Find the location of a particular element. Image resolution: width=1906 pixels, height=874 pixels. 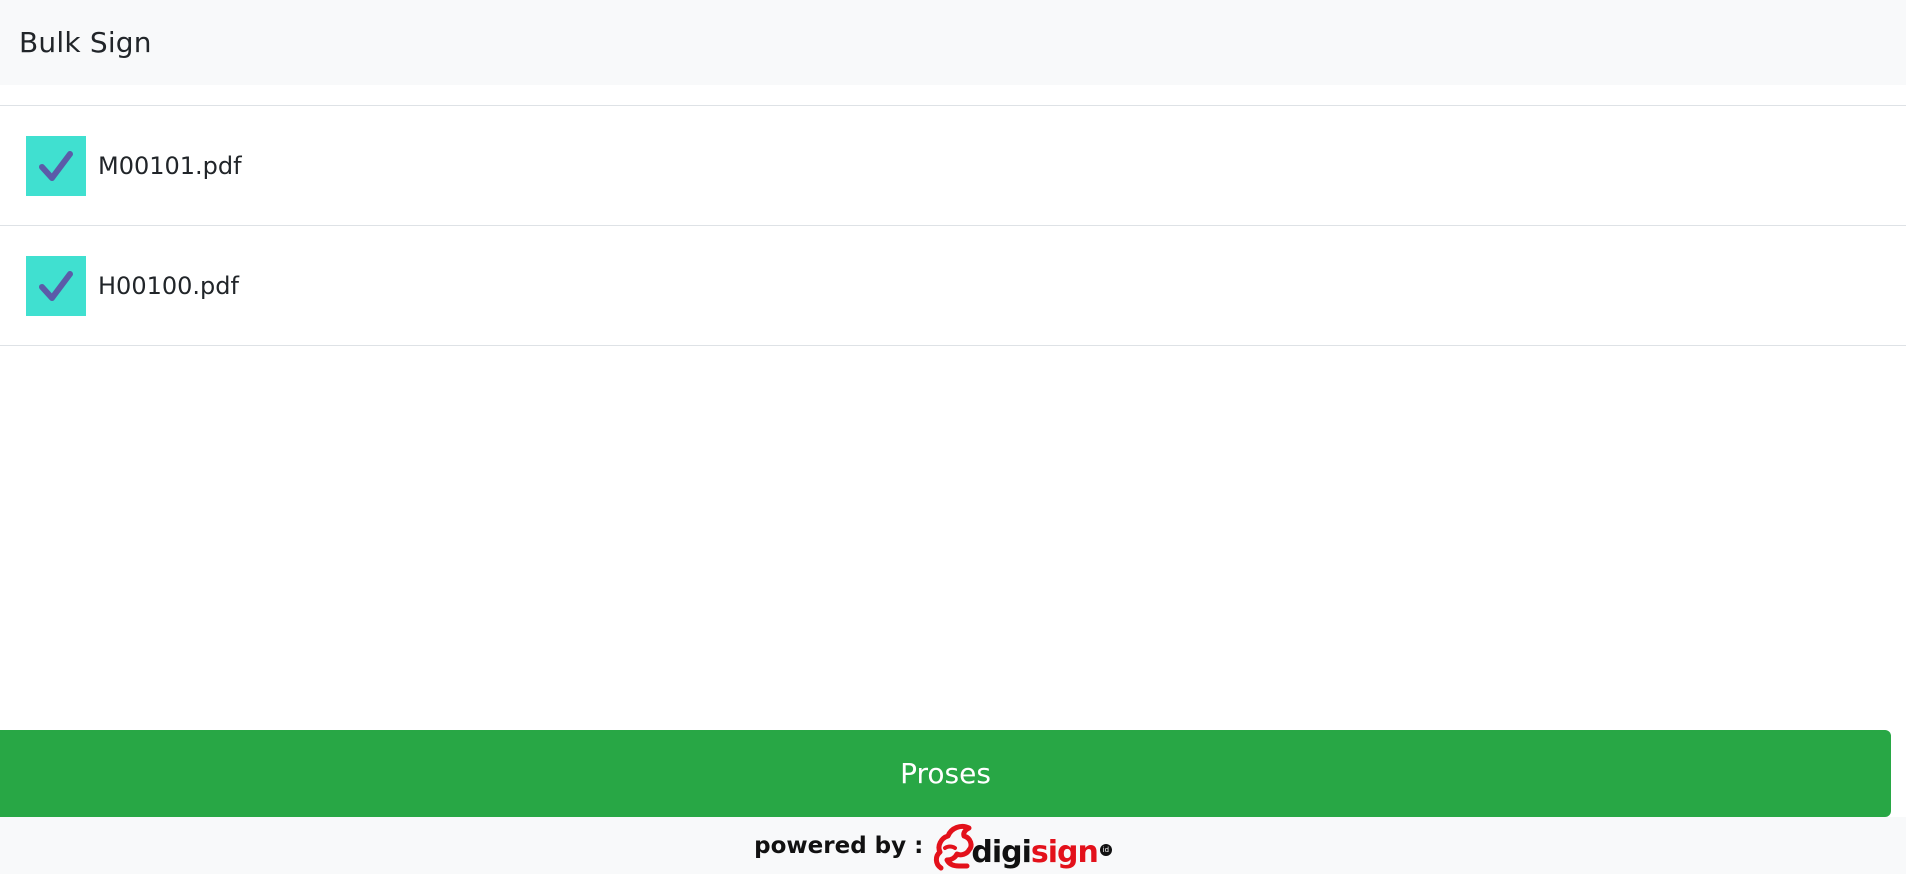

file-row: H00100.pdf is located at coordinates (953, 286).